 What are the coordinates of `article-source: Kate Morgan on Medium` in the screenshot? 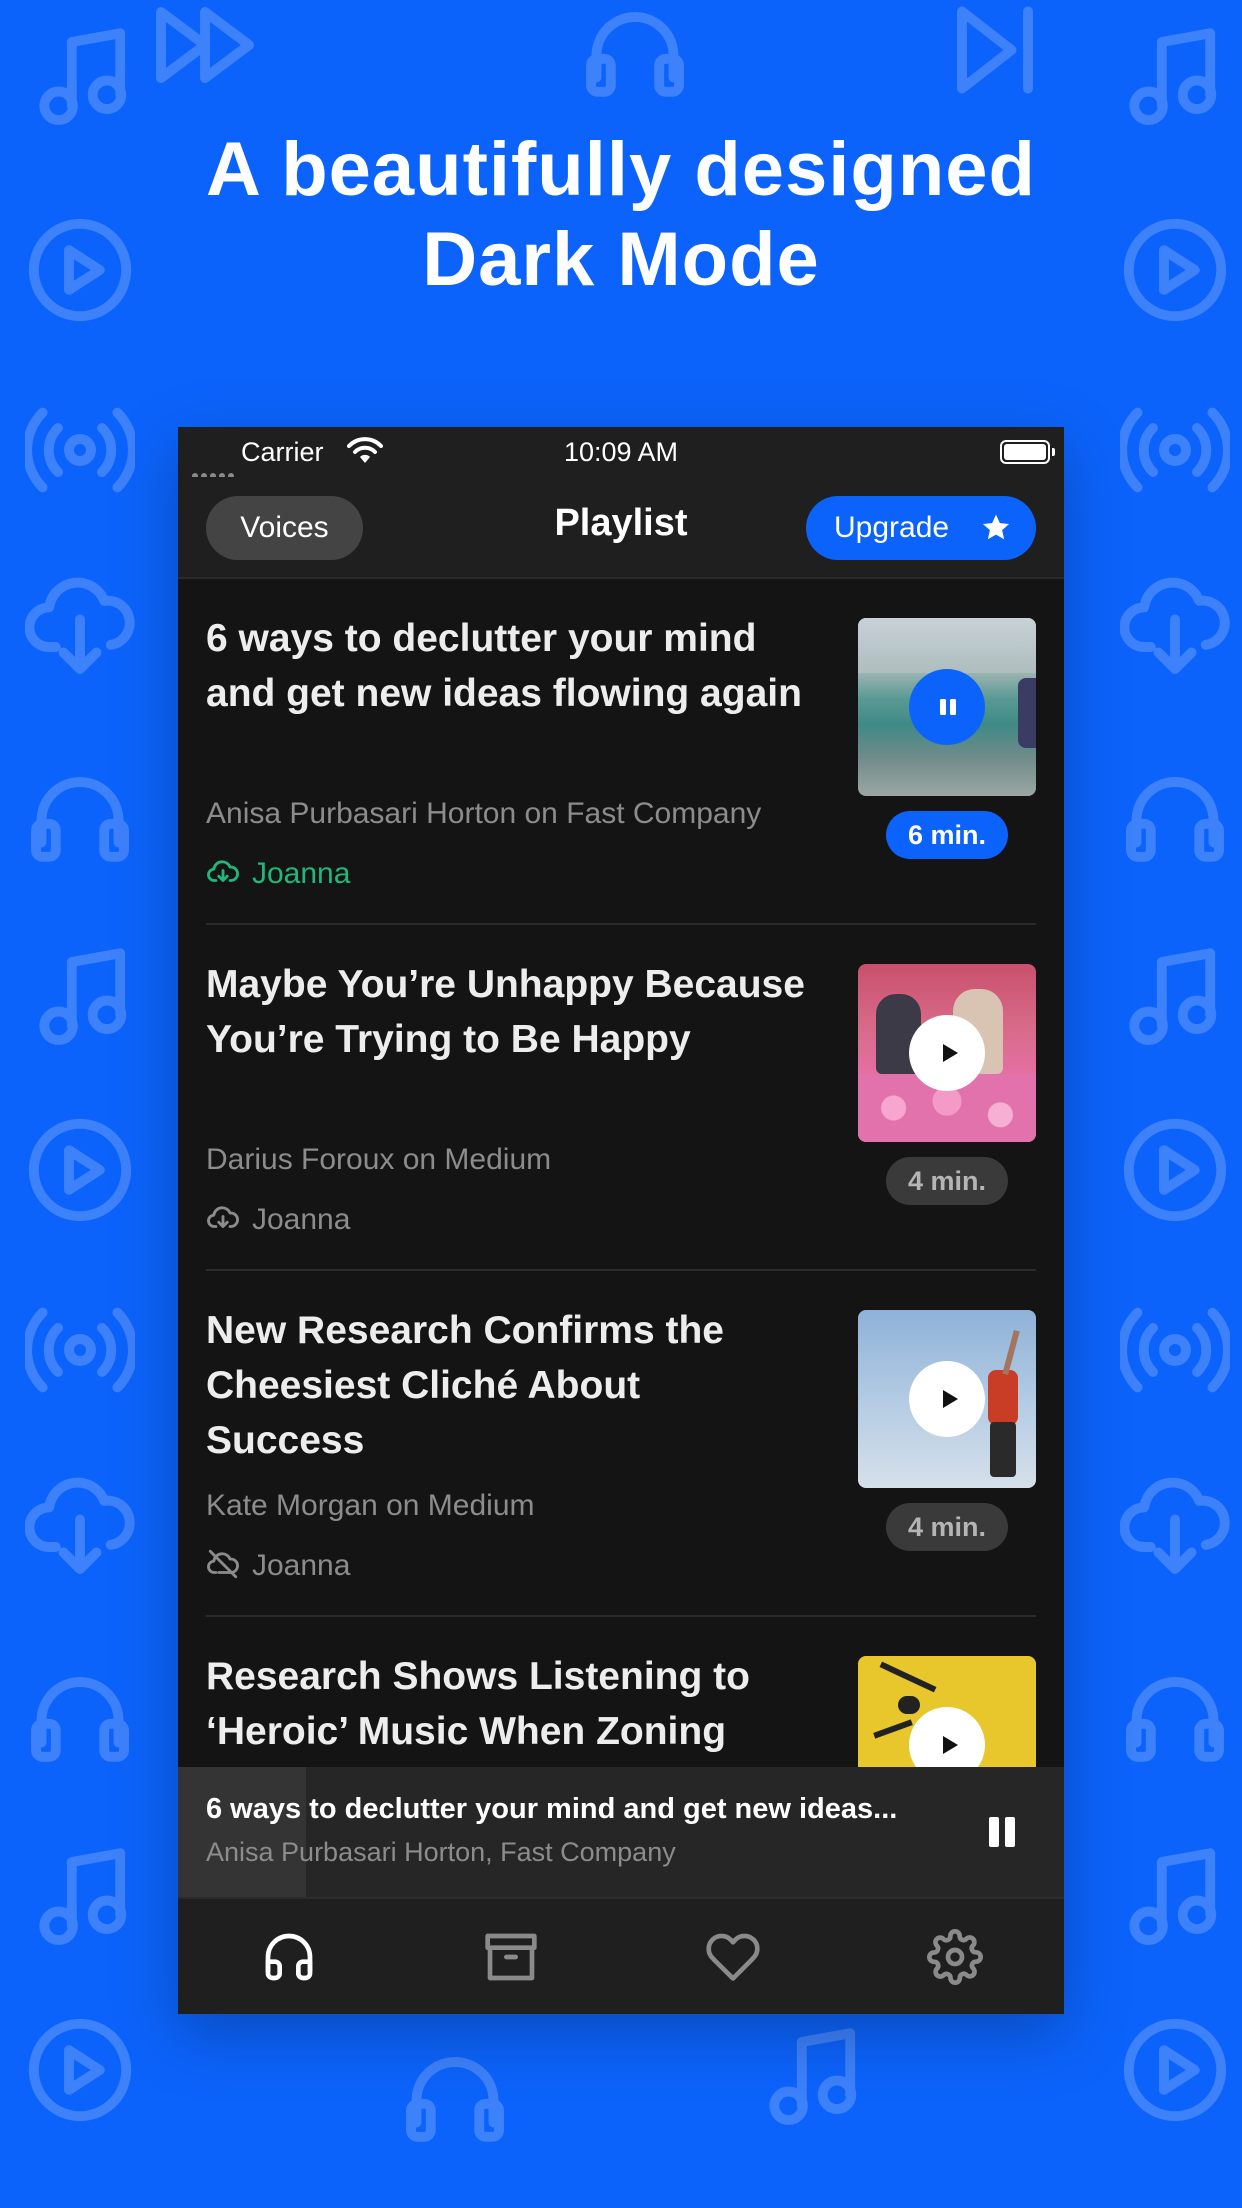 It's located at (370, 1505).